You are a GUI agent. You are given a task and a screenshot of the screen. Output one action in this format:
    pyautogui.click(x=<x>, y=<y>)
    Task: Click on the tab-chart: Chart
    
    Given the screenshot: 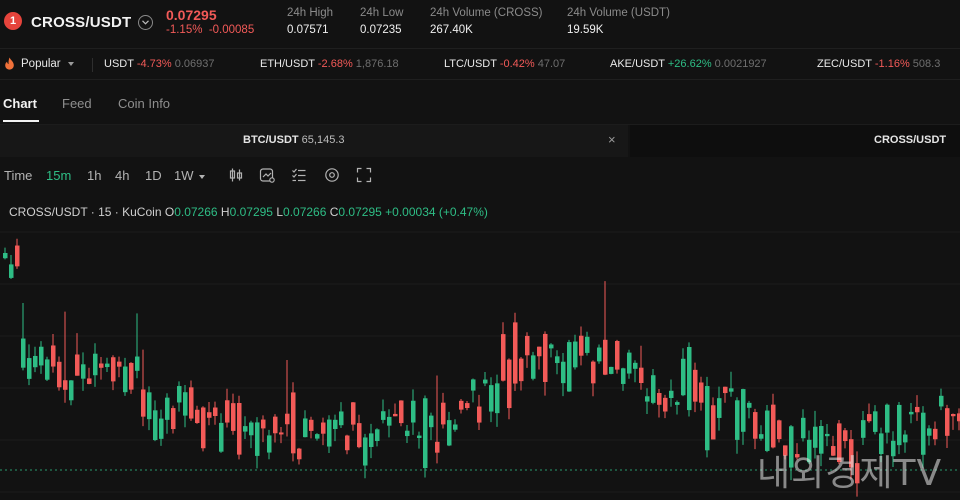 What is the action you would take?
    pyautogui.click(x=20, y=103)
    